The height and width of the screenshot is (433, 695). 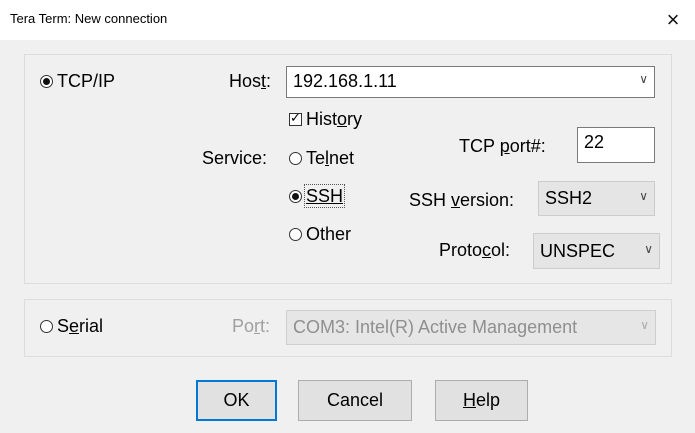 I want to click on ssh-version-select: SSH2 ∨, so click(x=596, y=198).